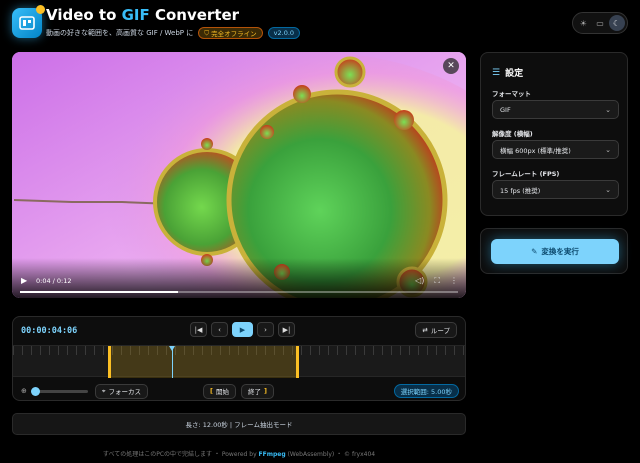  Describe the element at coordinates (258, 391) in the screenshot. I see `set-end-button: 終了]` at that location.